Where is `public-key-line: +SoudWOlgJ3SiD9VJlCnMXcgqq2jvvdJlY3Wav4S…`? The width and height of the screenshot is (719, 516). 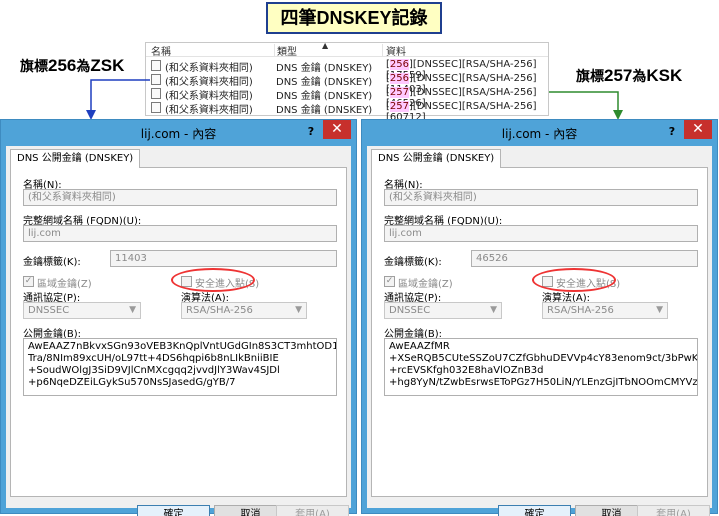
public-key-line: +SoudWOlgJ3SiD9VJlCnMXcgqq2jvvdJlY3Wav4S… is located at coordinates (154, 370).